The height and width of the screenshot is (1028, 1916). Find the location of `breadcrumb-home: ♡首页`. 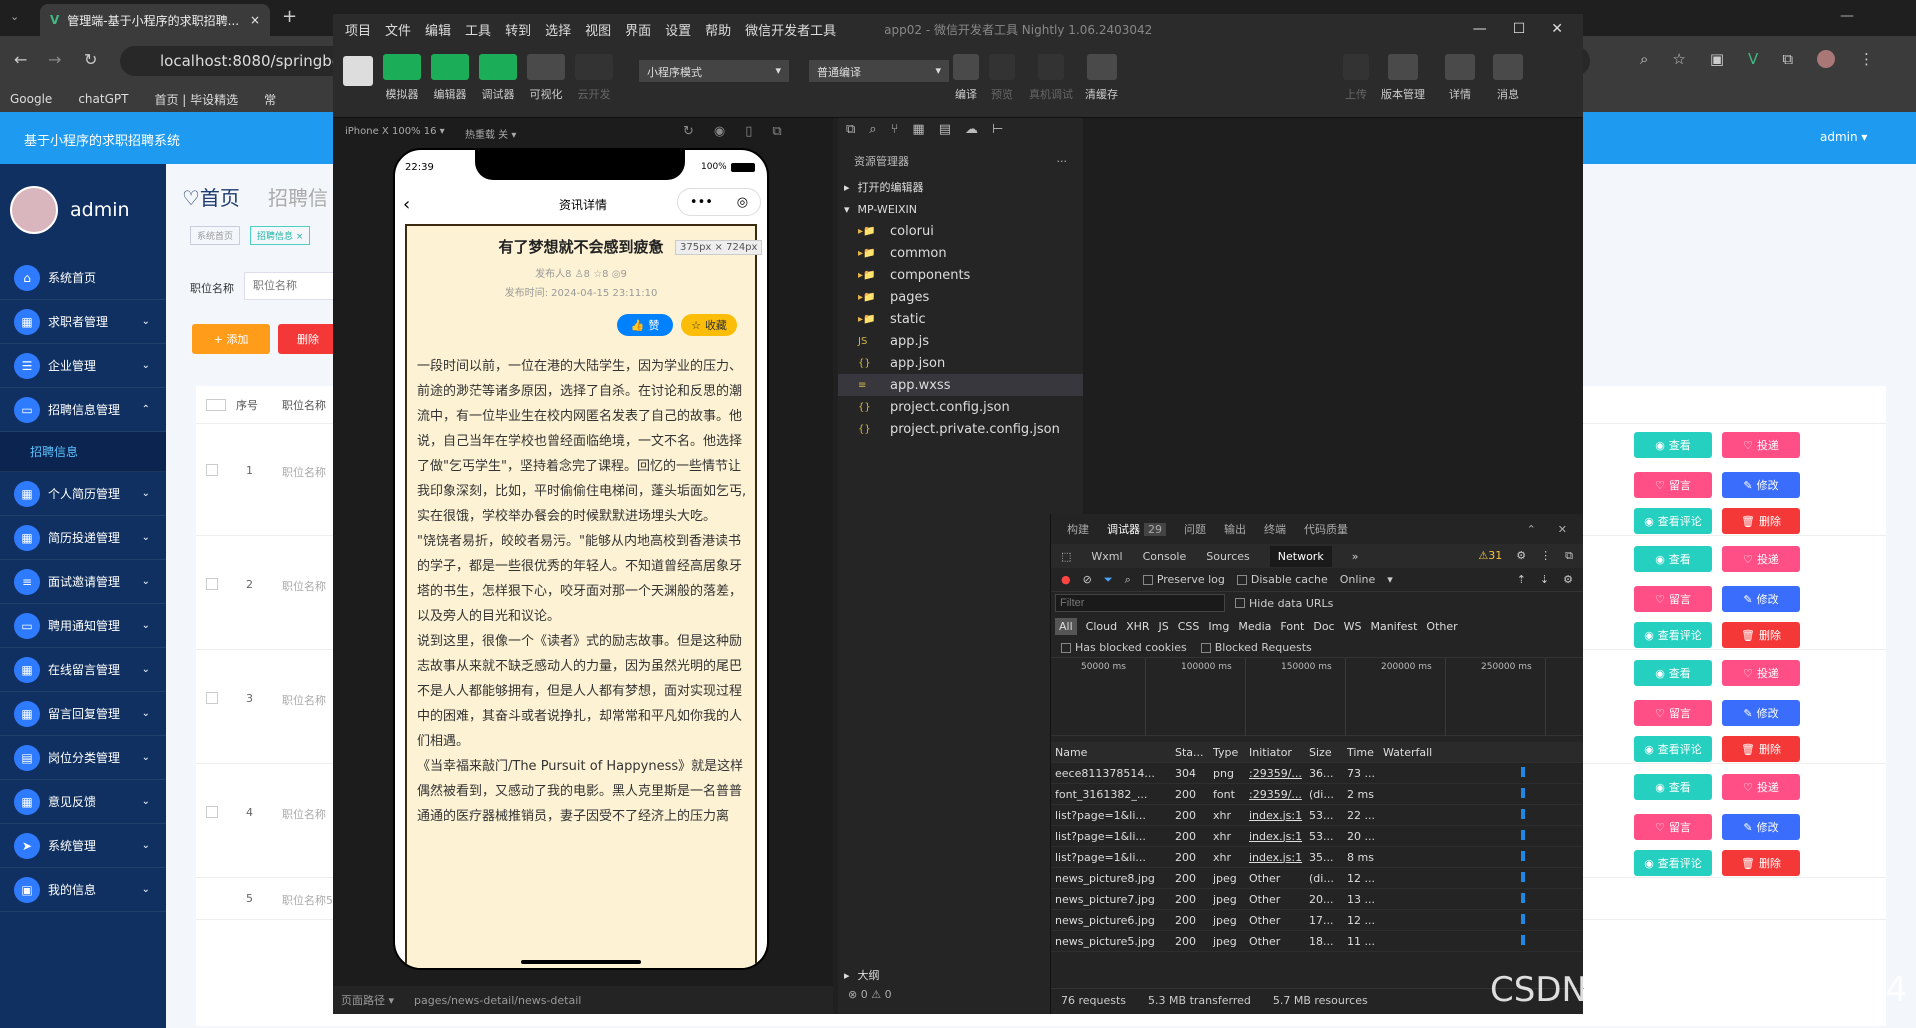

breadcrumb-home: ♡首页 is located at coordinates (211, 196).